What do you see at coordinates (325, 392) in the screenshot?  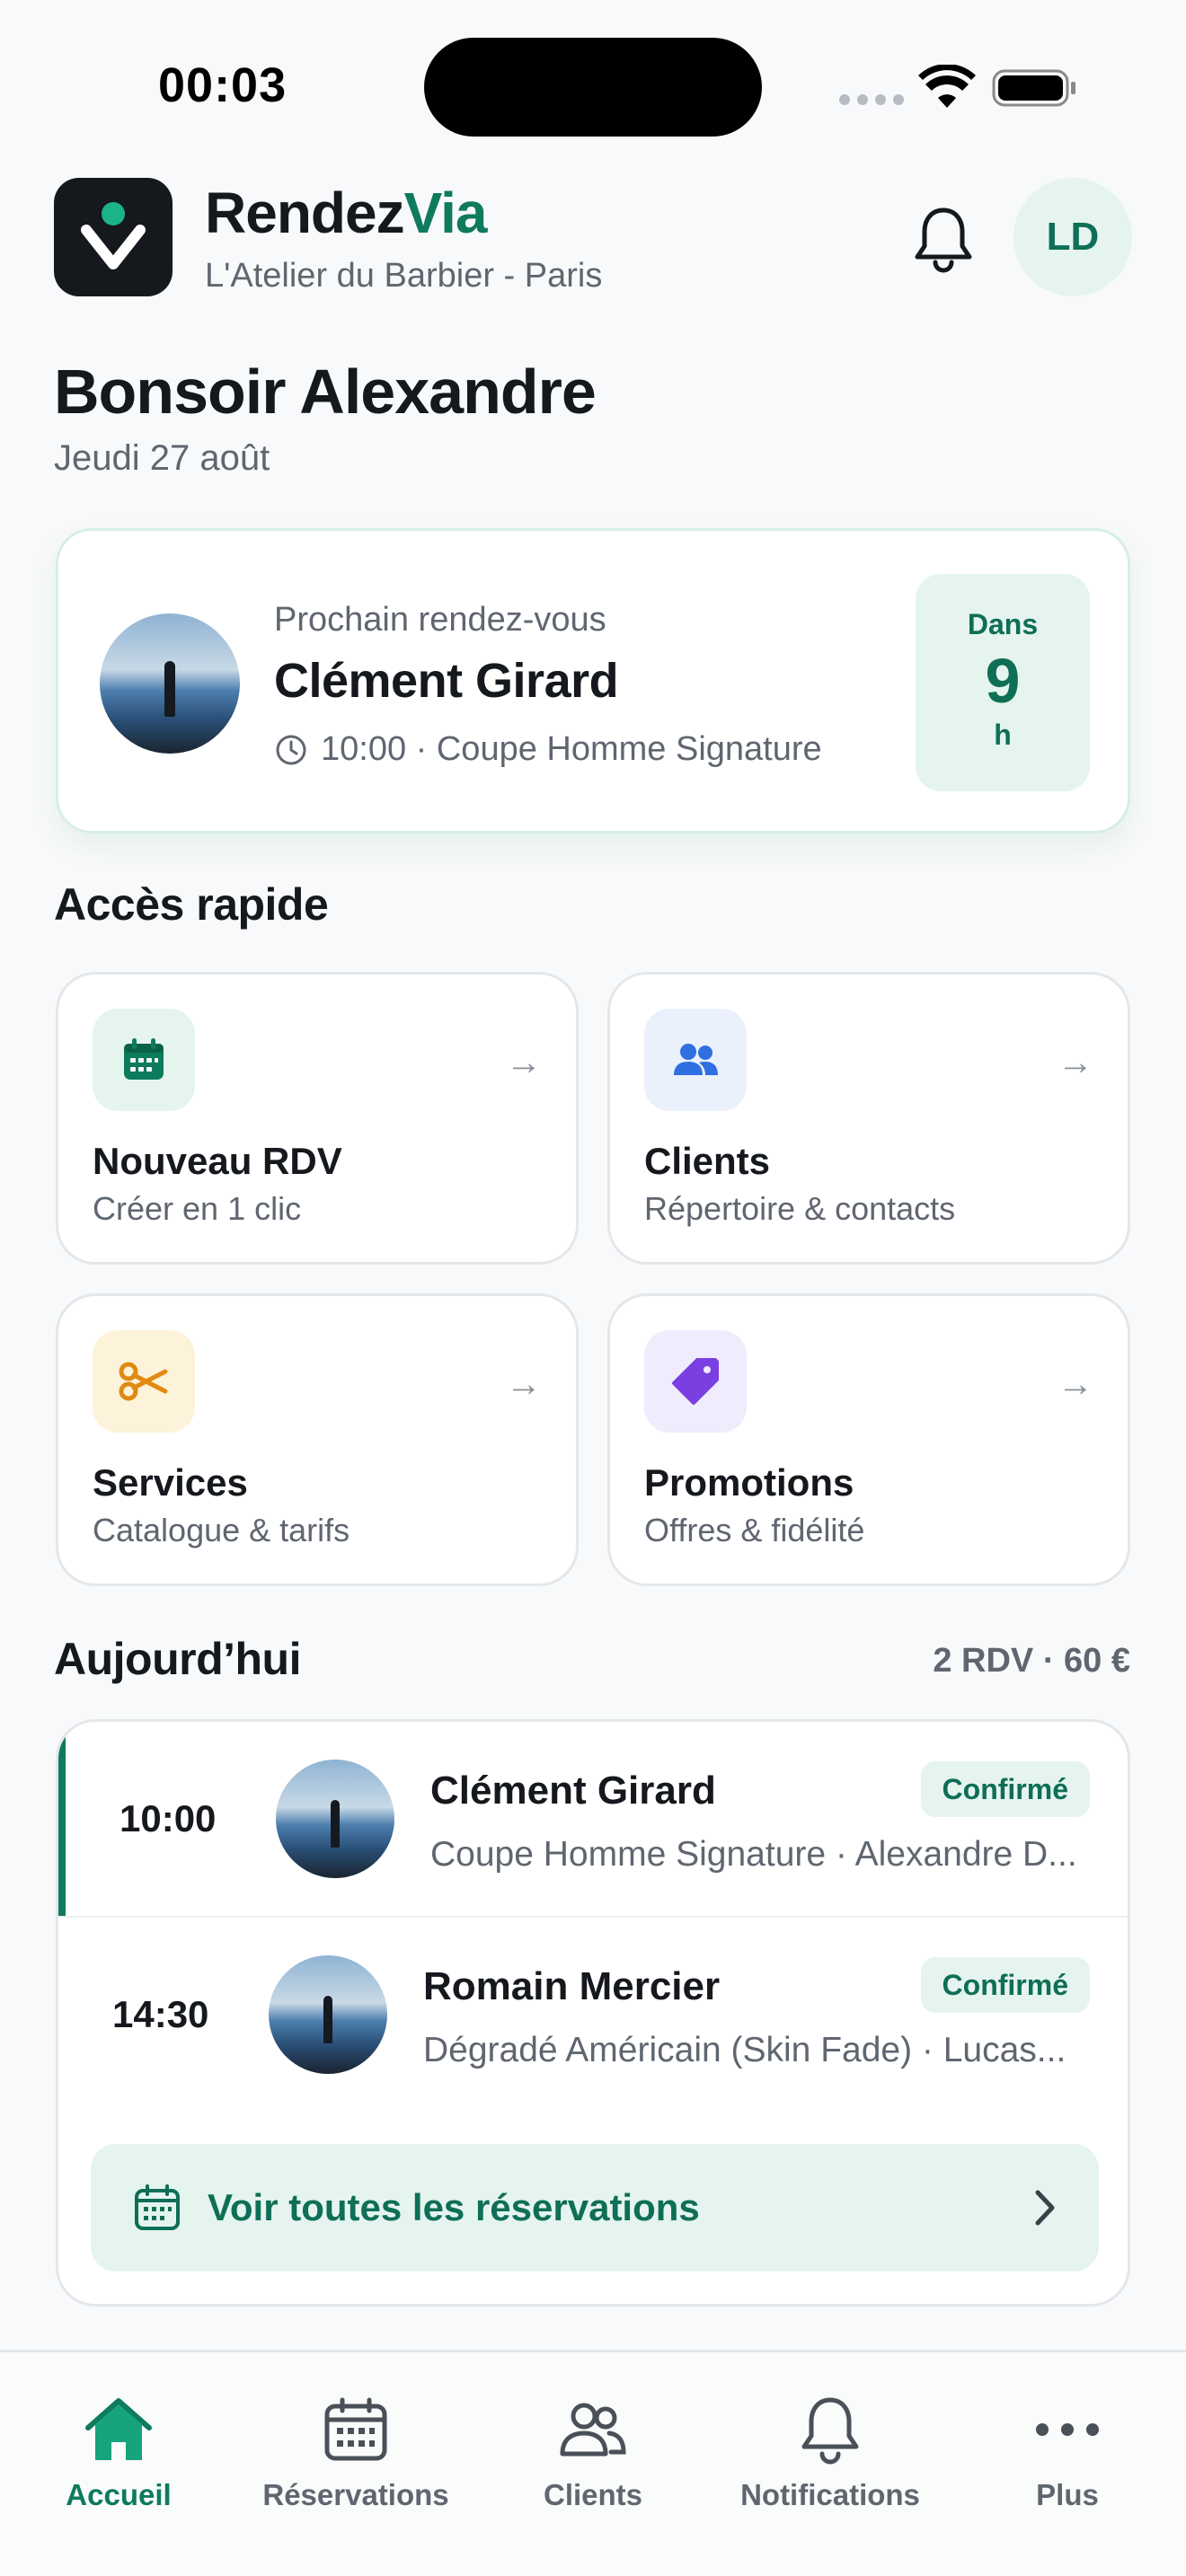 I see `greeting-title: Bonsoir Alexandre` at bounding box center [325, 392].